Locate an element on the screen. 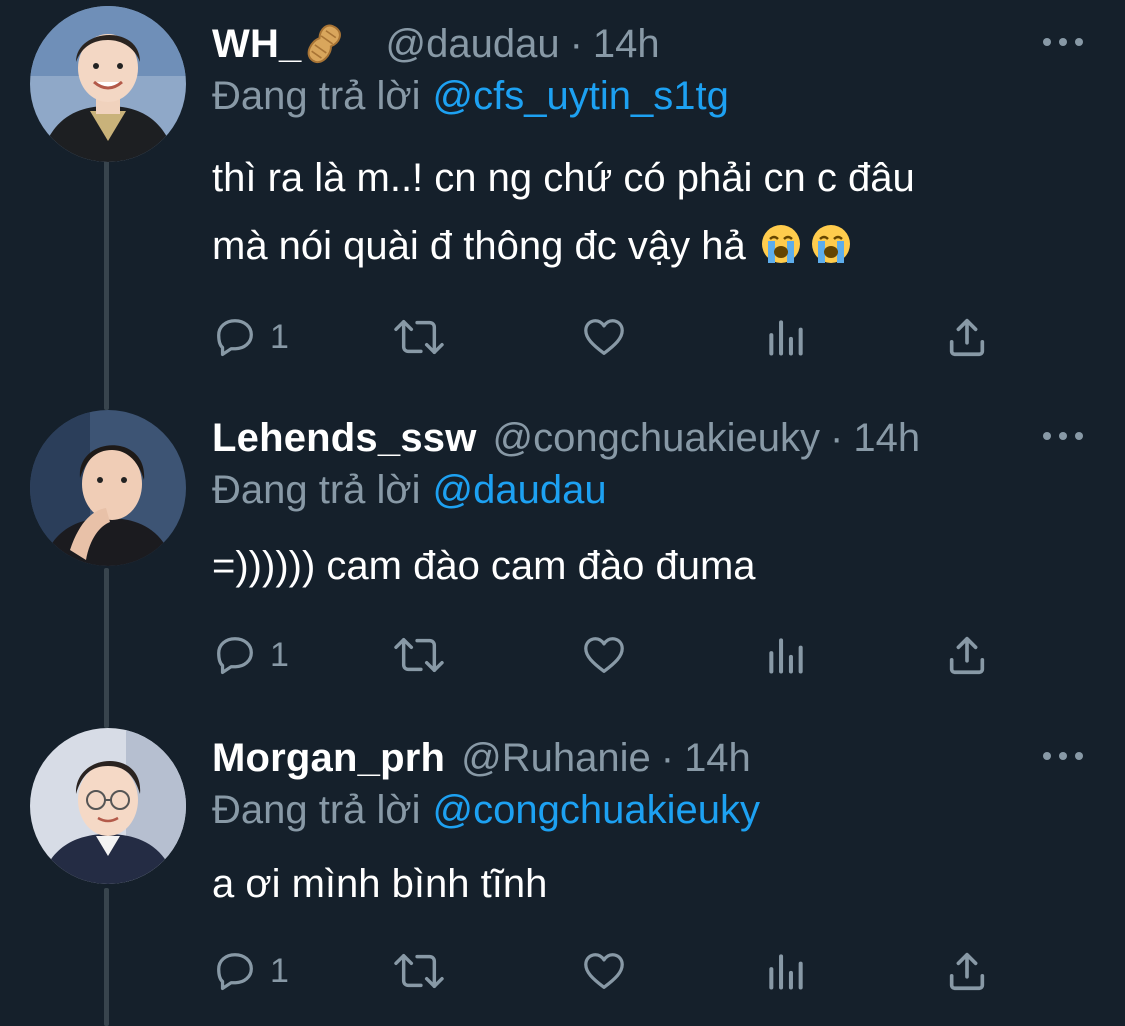 This screenshot has height=1026, width=1125. user-handle: @congchuakieuky is located at coordinates (656, 438).